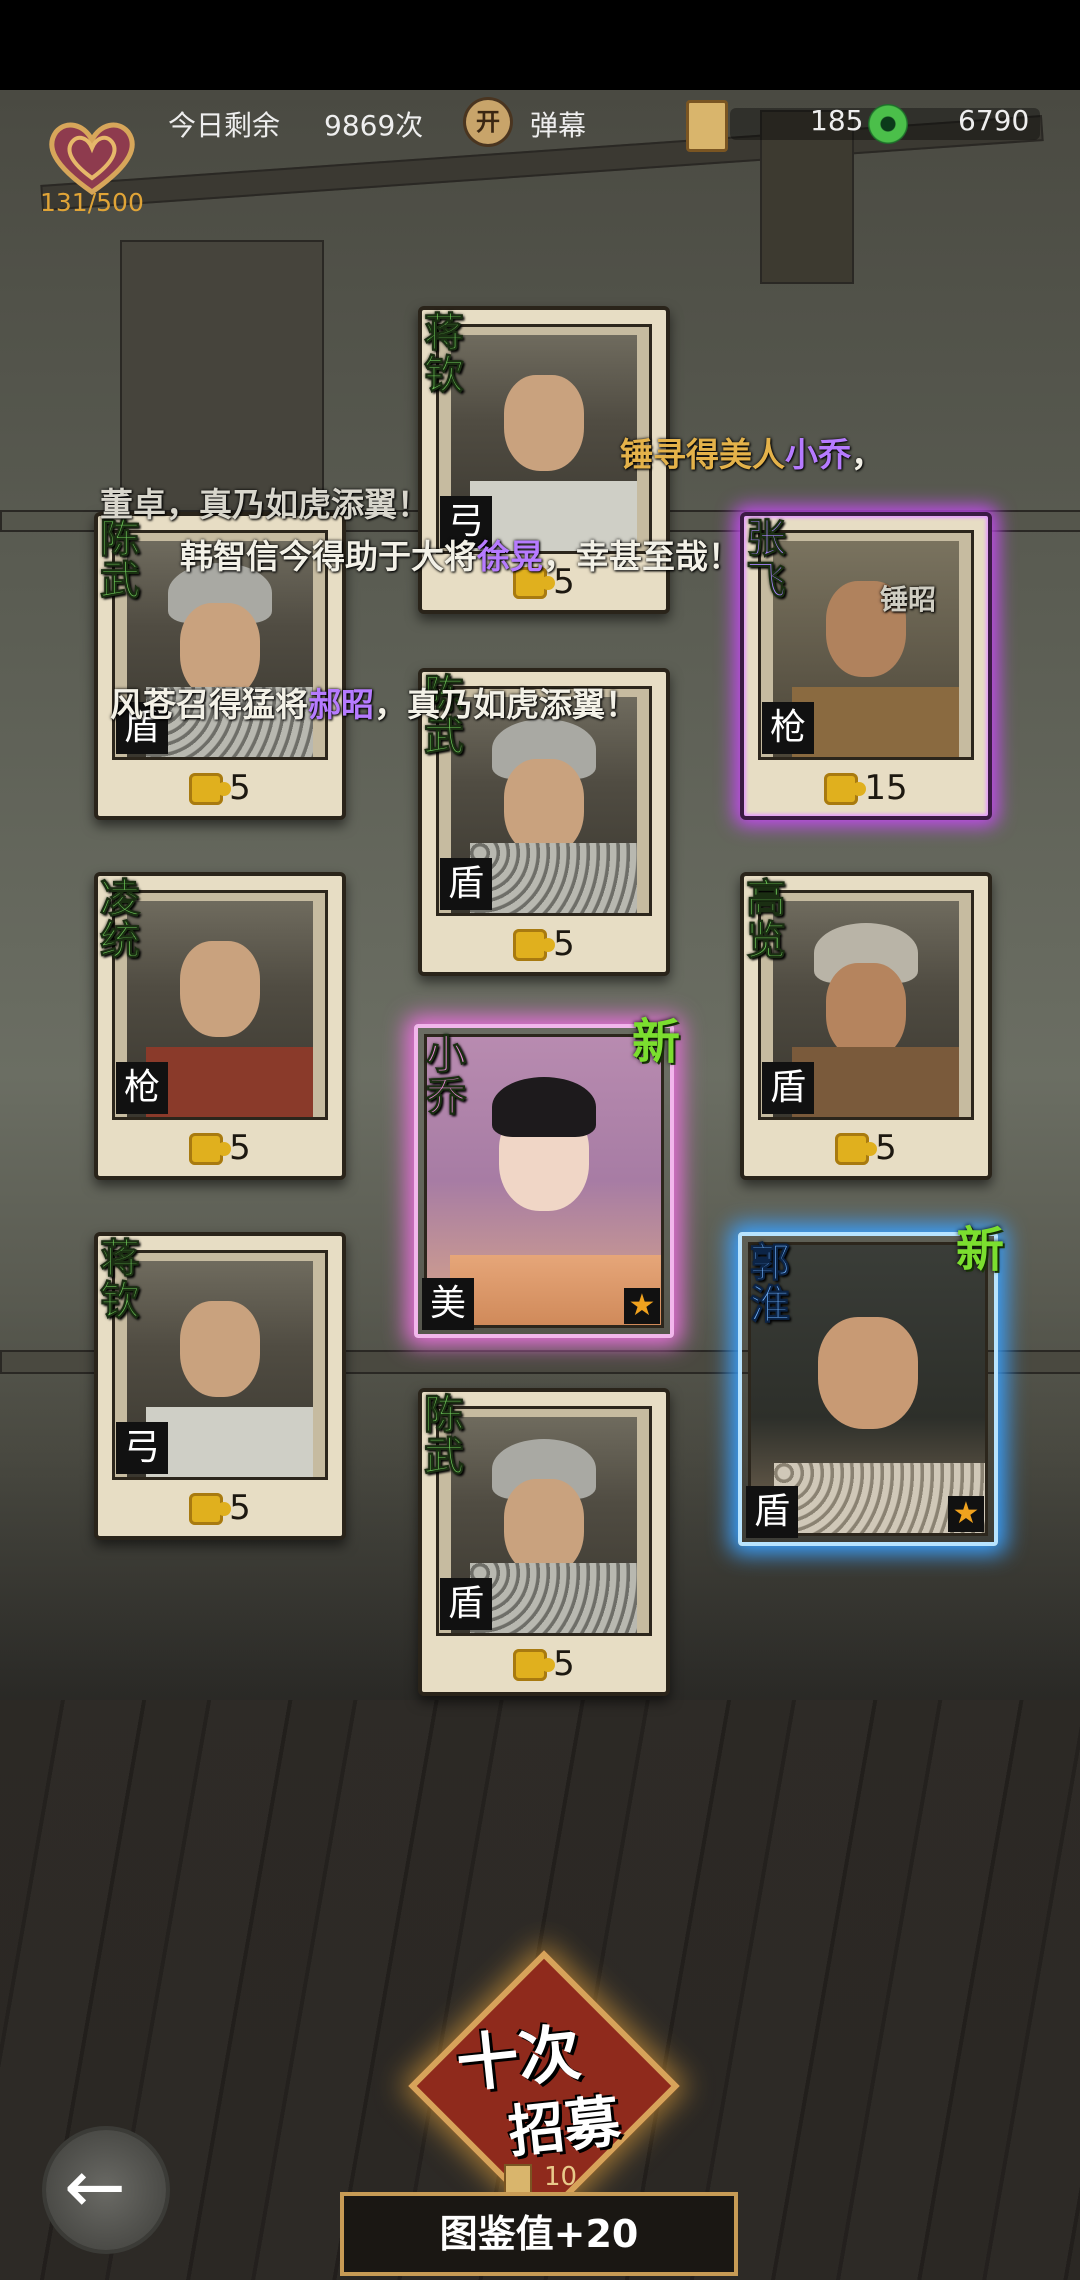  Describe the element at coordinates (120, 919) in the screenshot. I see `hero-name: 凌统` at that location.